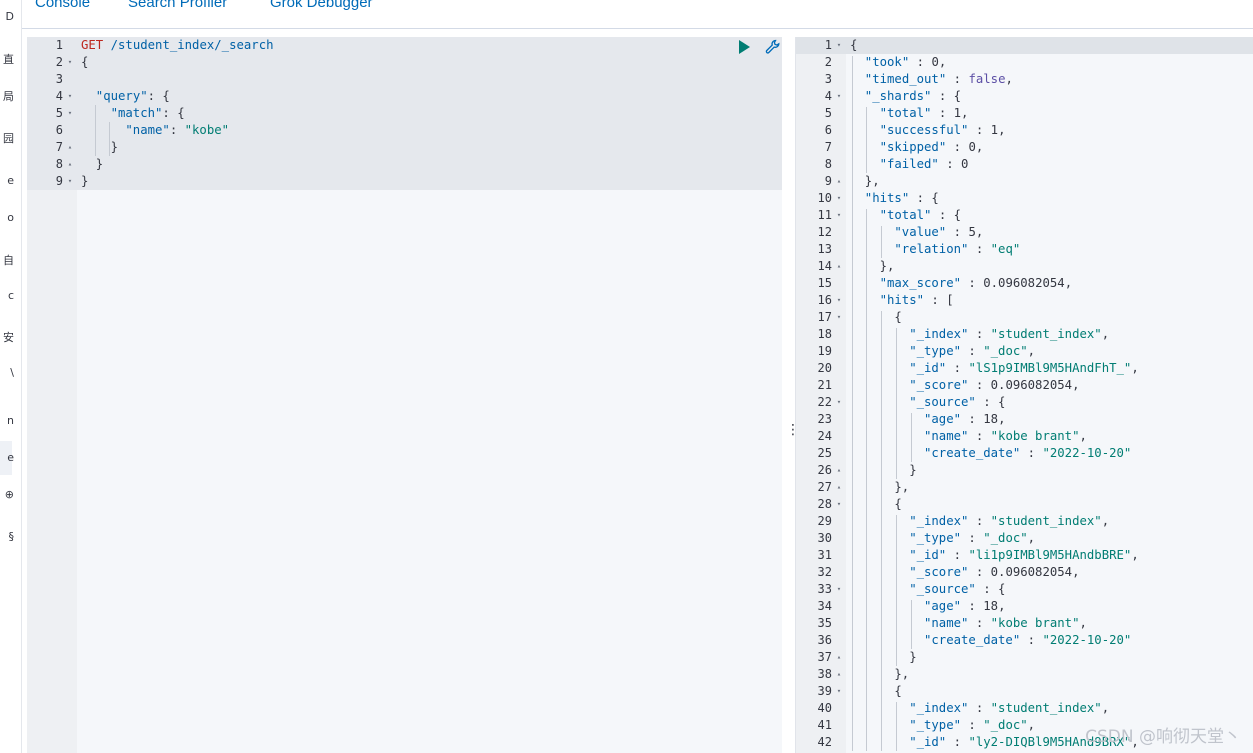 The image size is (1253, 753). I want to click on response-line: 6 "successful" : 1,, so click(1024, 130).